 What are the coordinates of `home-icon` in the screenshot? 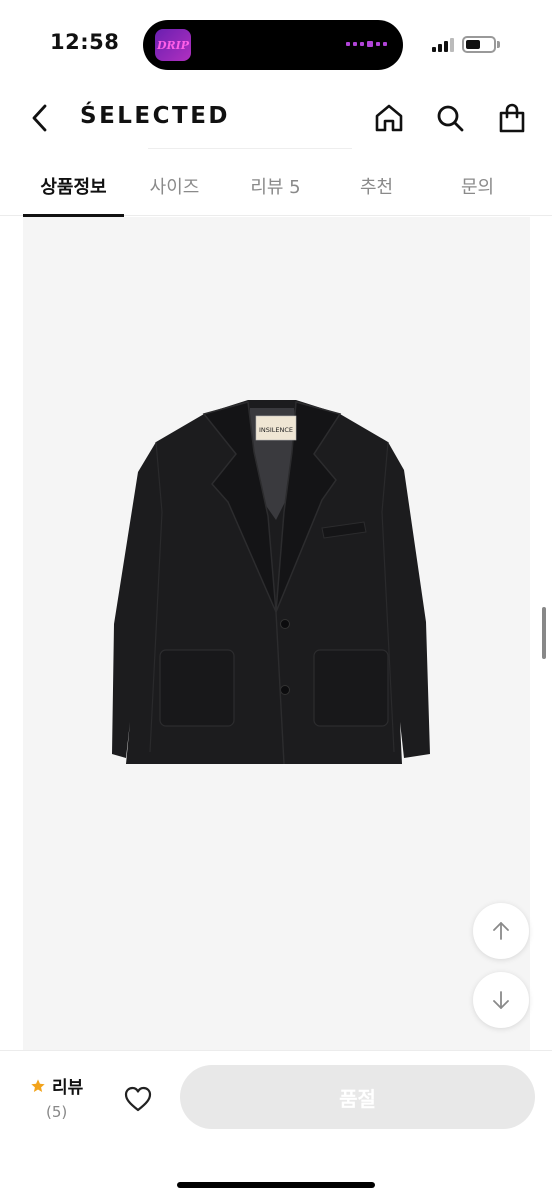 It's located at (389, 118).